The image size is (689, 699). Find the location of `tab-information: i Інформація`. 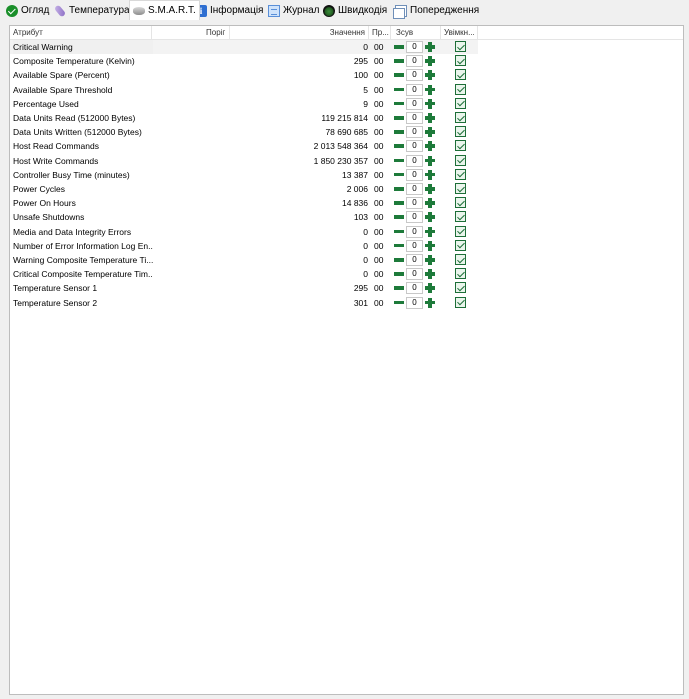

tab-information: i Інформація is located at coordinates (229, 10).